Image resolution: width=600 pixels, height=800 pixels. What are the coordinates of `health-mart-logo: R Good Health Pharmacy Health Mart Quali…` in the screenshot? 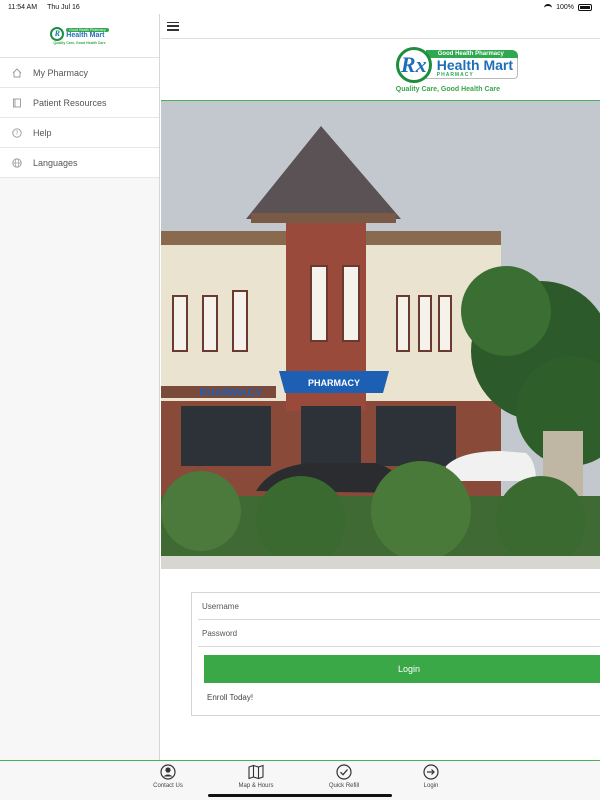 It's located at (79, 35).